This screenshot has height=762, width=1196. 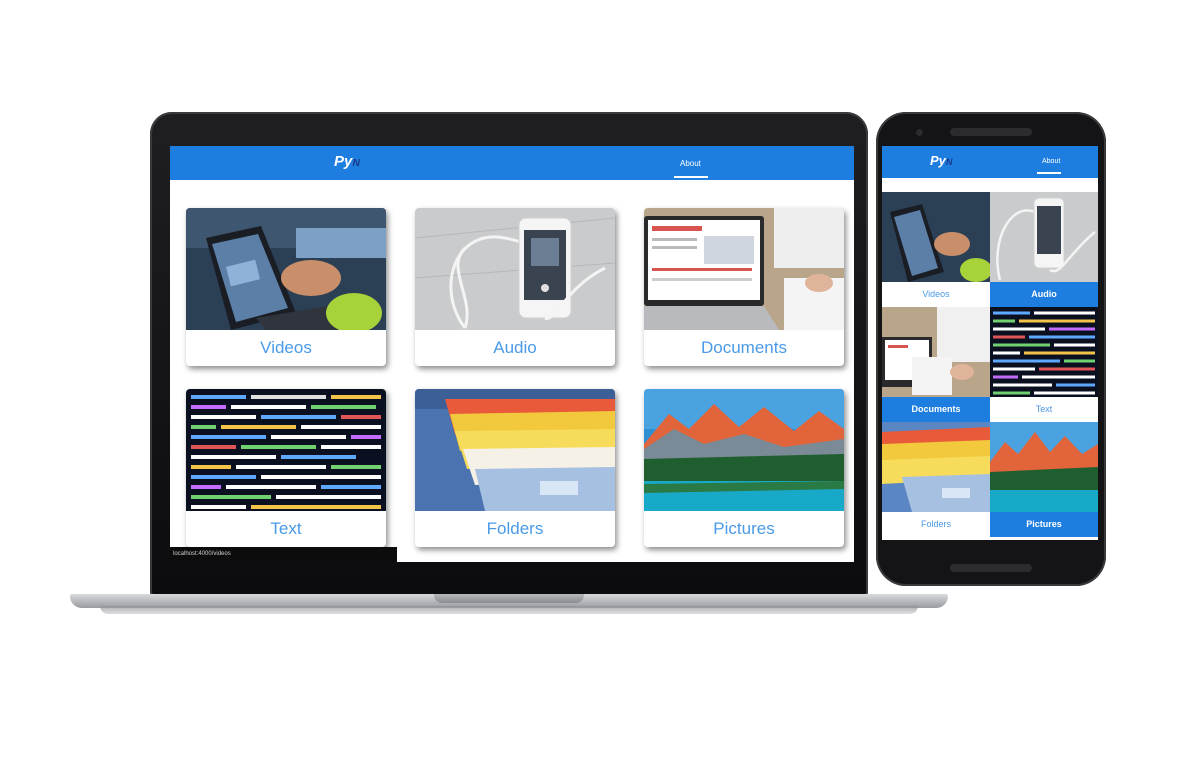 I want to click on phone-category-text: Text, so click(x=1044, y=364).